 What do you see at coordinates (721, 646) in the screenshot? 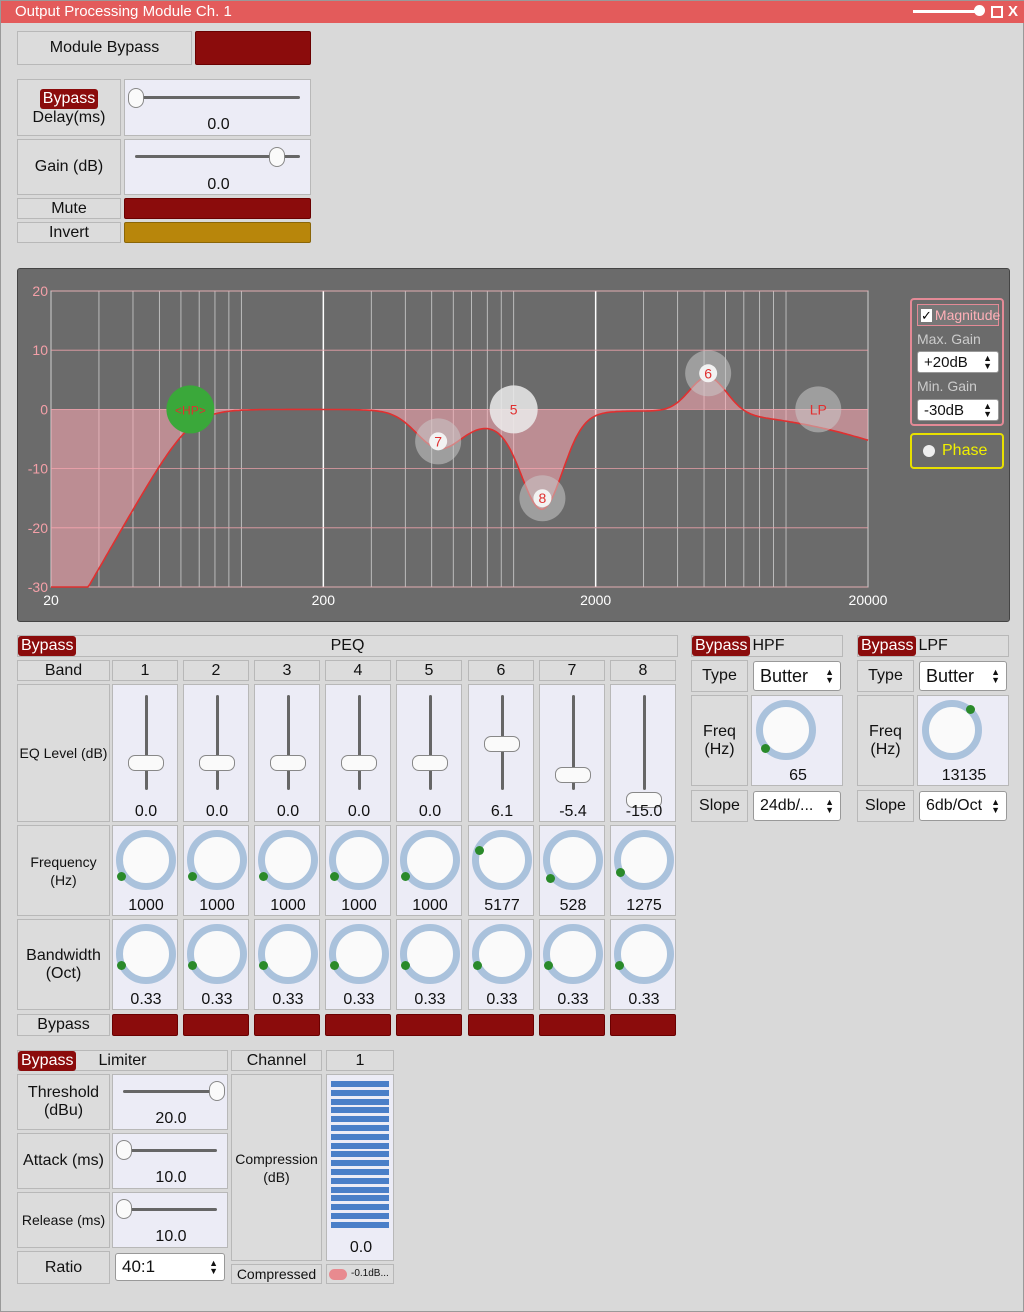
I see `hpf-bypass-button: Bypass` at bounding box center [721, 646].